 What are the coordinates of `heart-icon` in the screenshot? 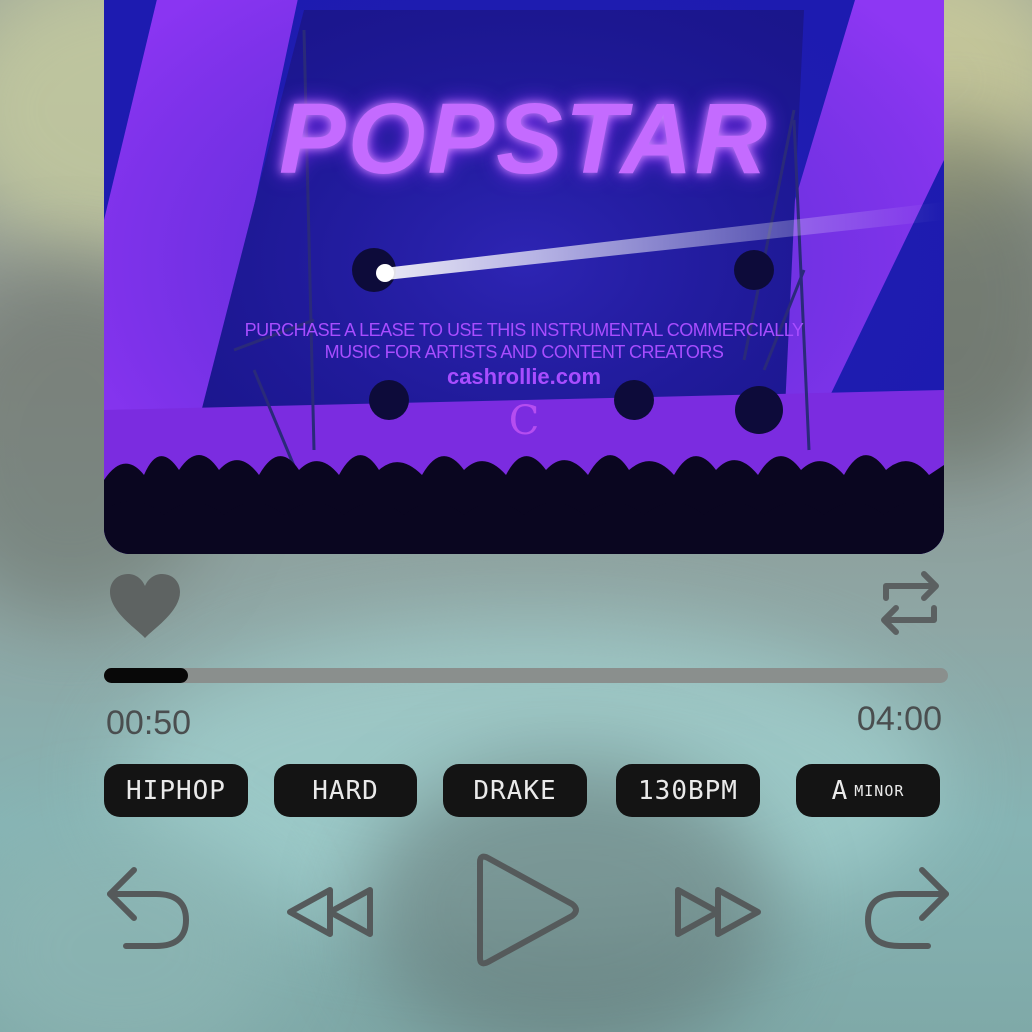 It's located at (145, 606).